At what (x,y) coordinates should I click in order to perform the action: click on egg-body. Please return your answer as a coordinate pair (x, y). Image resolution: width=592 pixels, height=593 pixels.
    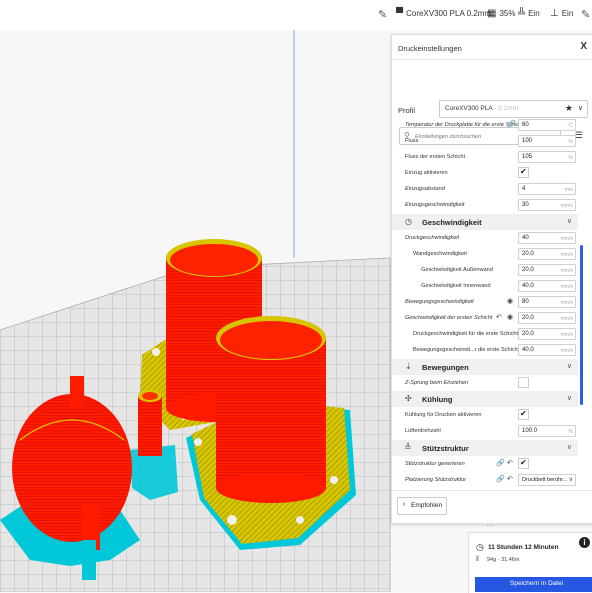
    Looking at the image, I should click on (72, 468).